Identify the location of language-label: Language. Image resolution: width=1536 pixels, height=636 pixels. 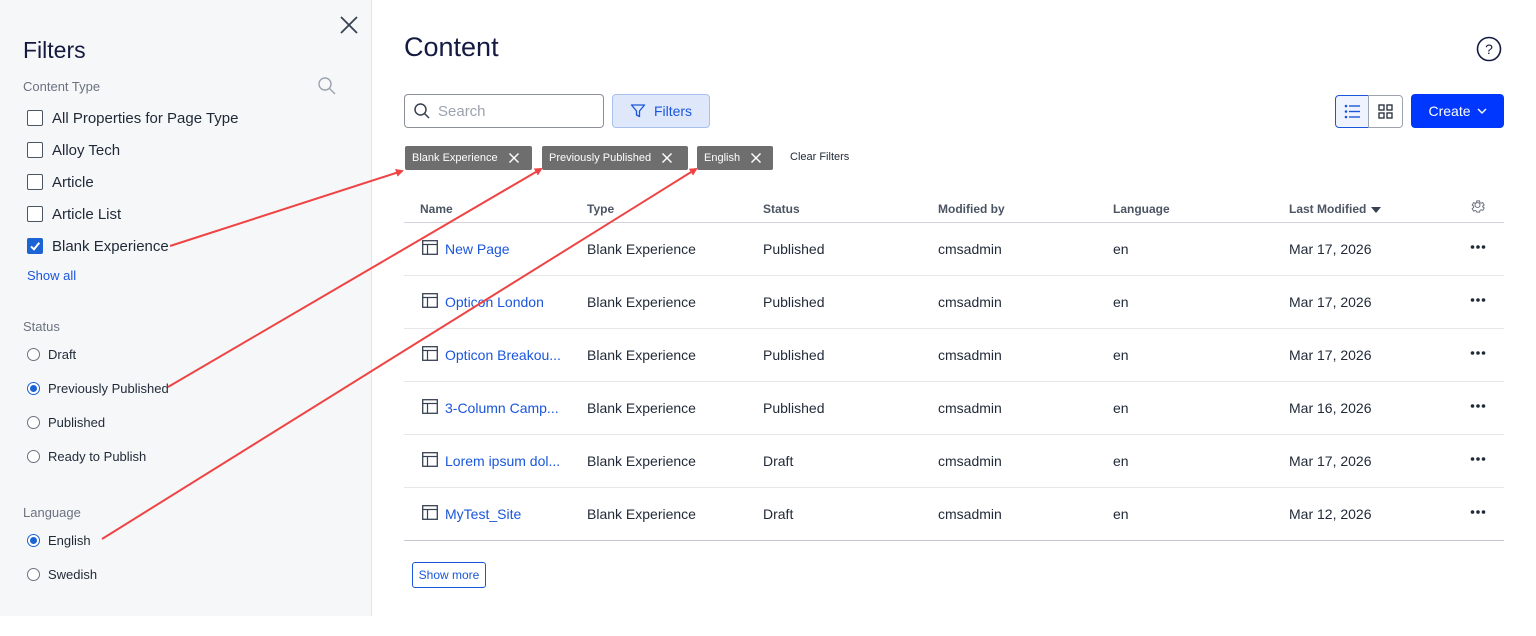
(52, 512).